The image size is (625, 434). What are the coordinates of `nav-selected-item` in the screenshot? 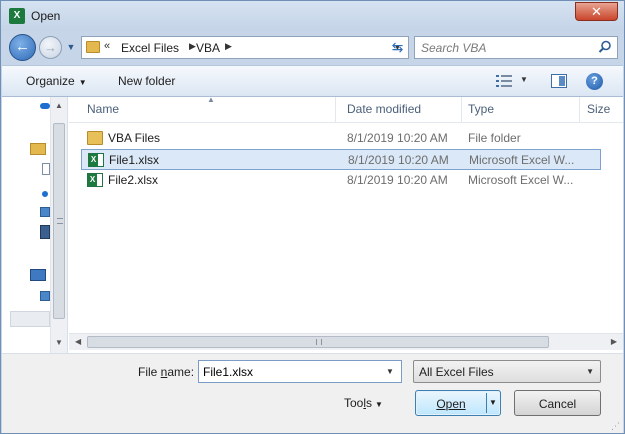 It's located at (30, 319).